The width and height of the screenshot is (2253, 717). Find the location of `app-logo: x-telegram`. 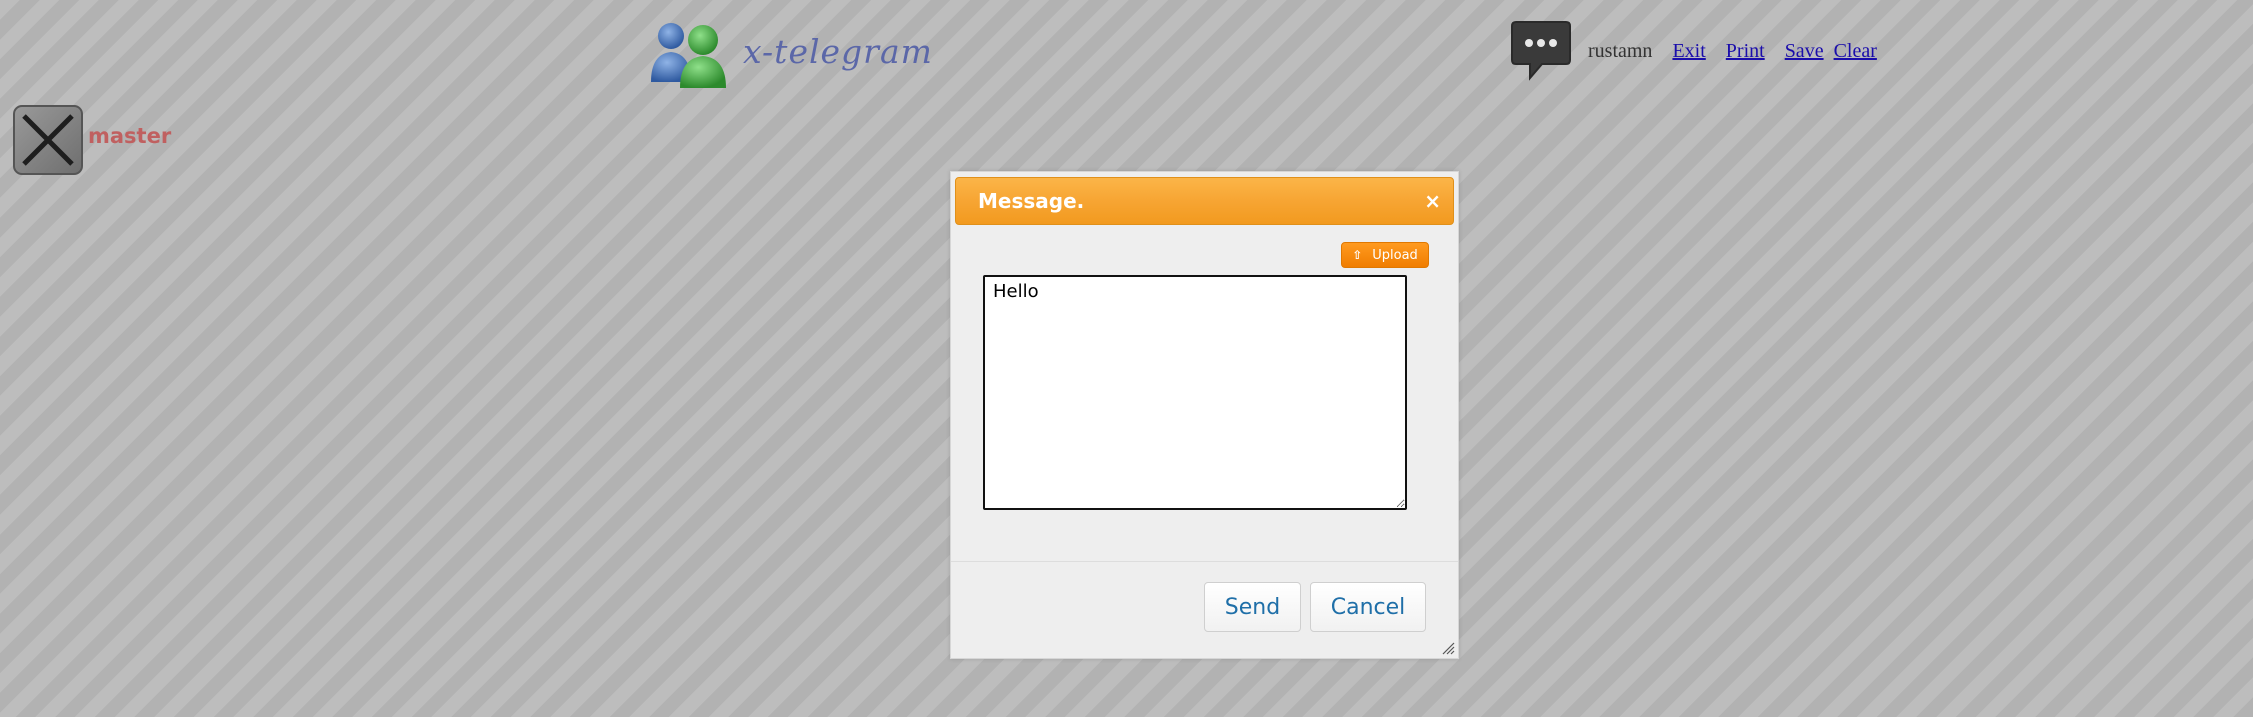

app-logo: x-telegram is located at coordinates (790, 54).